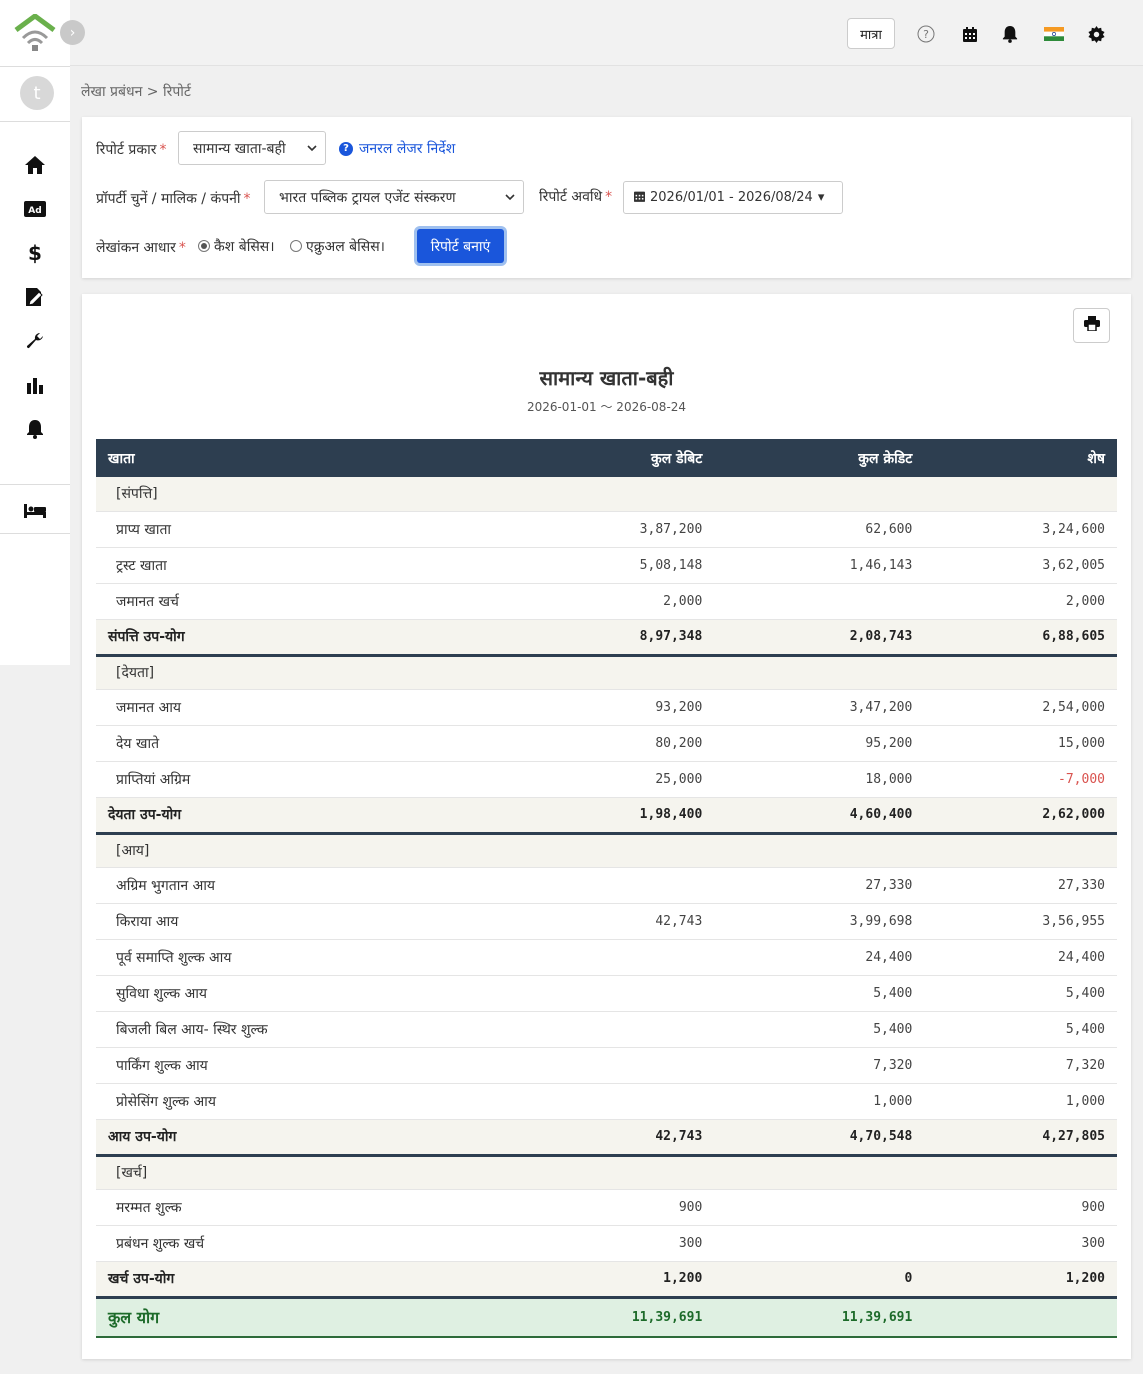 Image resolution: width=1143 pixels, height=1374 pixels. I want to click on svg-text: Ad, so click(34, 211).